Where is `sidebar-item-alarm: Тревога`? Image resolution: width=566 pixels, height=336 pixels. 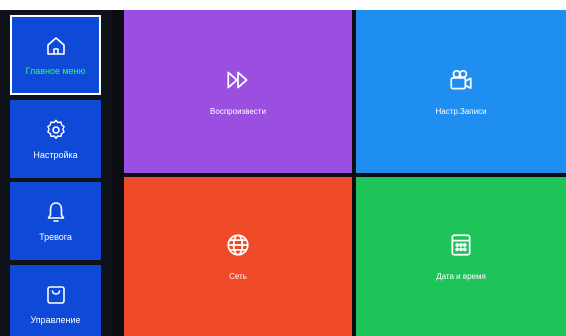
sidebar-item-alarm: Тревога is located at coordinates (55, 221).